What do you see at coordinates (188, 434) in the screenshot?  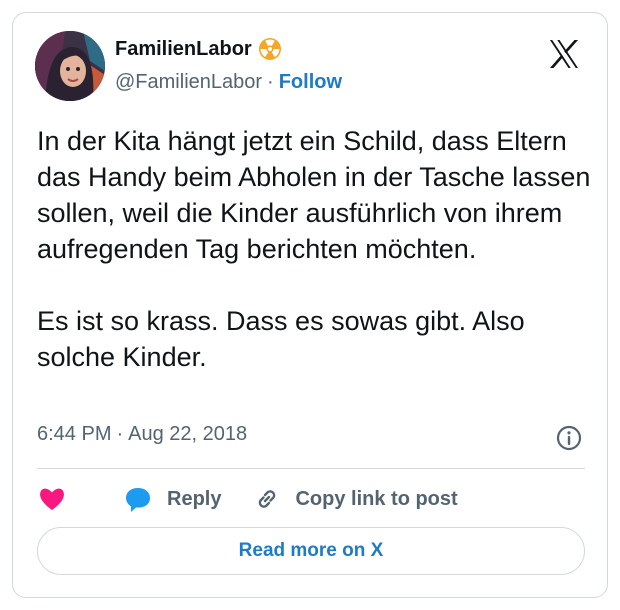 I see `tweet-date: Aug 22, 2018` at bounding box center [188, 434].